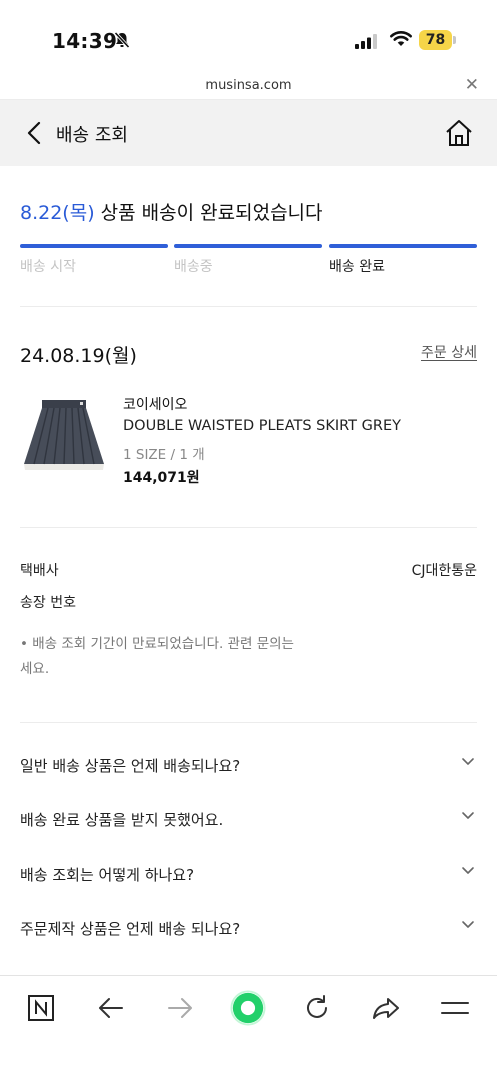  I want to click on faq-item: 일반 배송 상품은 언제 배송되나요?, so click(248, 766).